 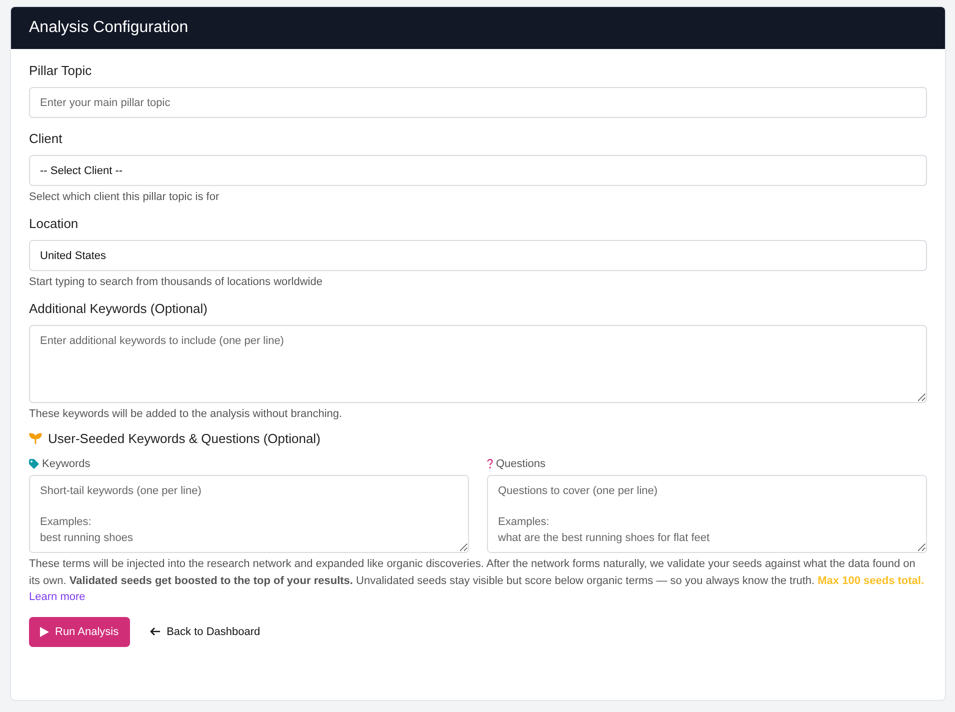 I want to click on client-select: -- Select Client --, so click(x=478, y=170).